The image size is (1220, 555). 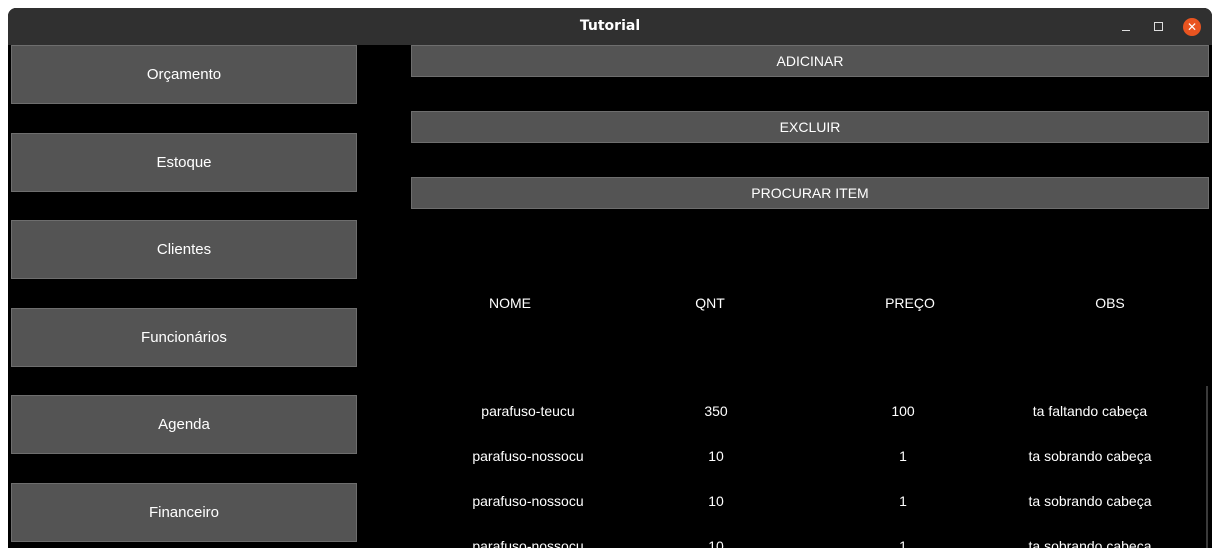 I want to click on column-header-qnt: QNT, so click(x=710, y=303).